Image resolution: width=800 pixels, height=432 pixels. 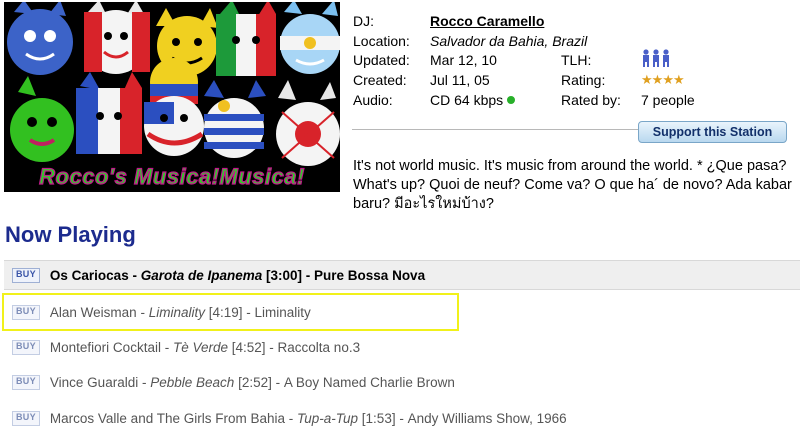 I want to click on now-playing-heading: Now Playing, so click(x=70, y=234).